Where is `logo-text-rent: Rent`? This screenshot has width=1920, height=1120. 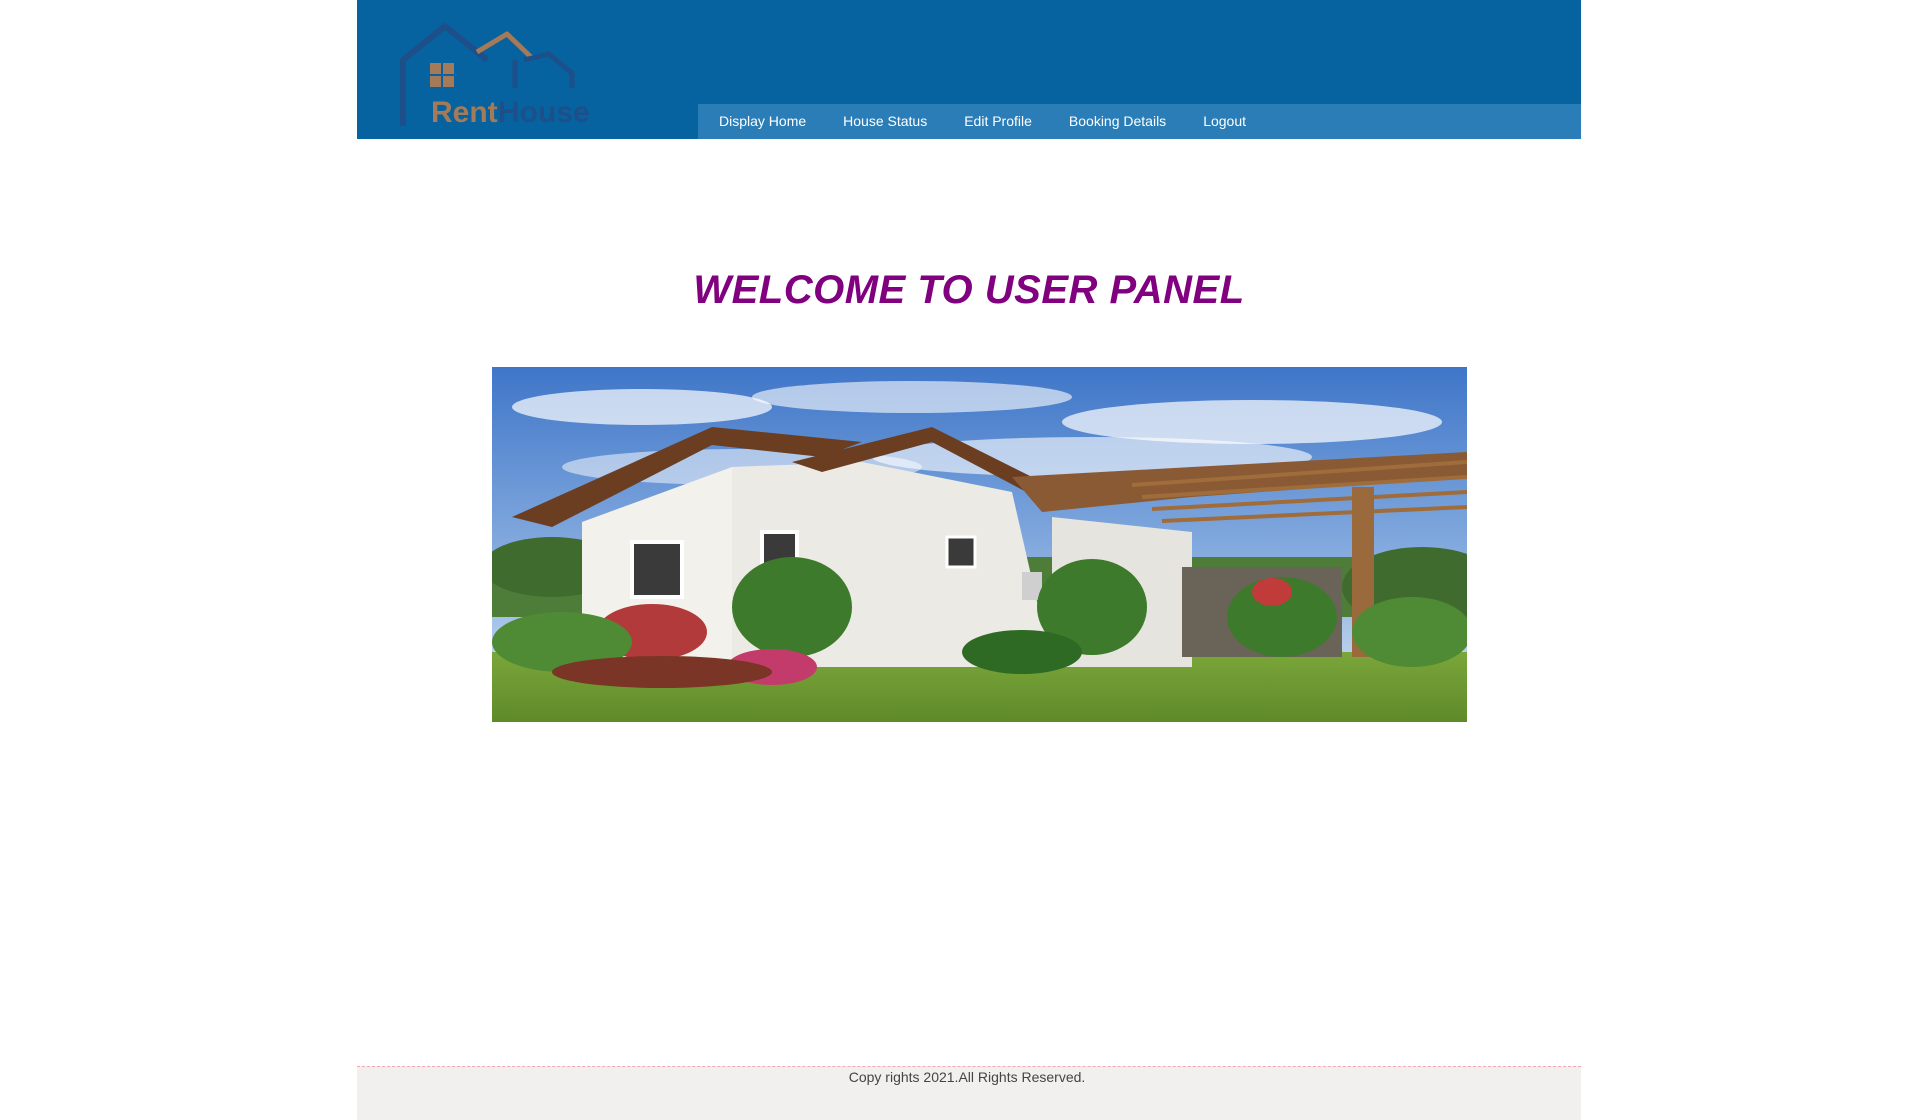 logo-text-rent: Rent is located at coordinates (464, 112).